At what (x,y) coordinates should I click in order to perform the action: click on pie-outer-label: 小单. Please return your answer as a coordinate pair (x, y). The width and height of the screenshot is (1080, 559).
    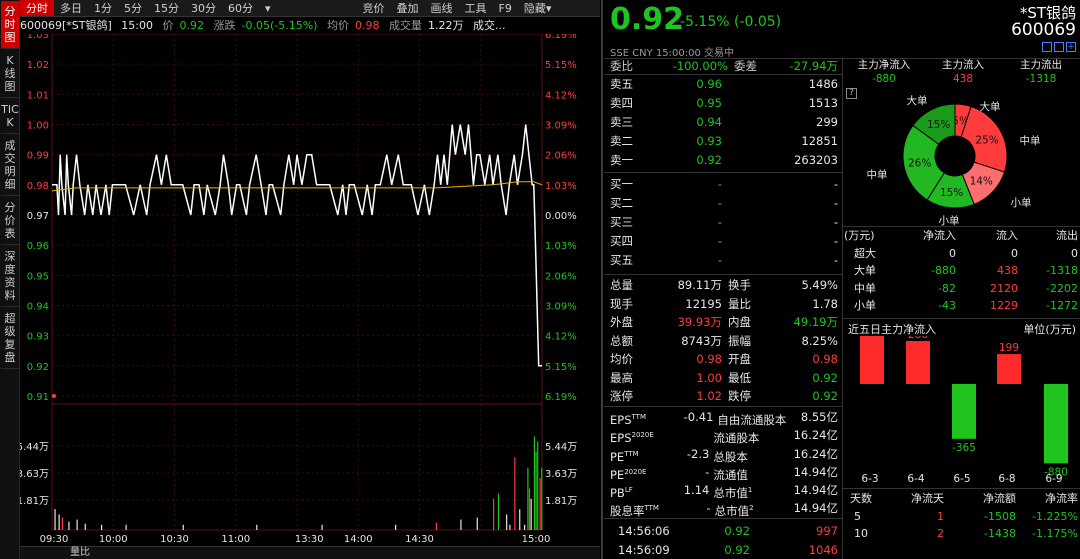
    Looking at the image, I should click on (949, 220).